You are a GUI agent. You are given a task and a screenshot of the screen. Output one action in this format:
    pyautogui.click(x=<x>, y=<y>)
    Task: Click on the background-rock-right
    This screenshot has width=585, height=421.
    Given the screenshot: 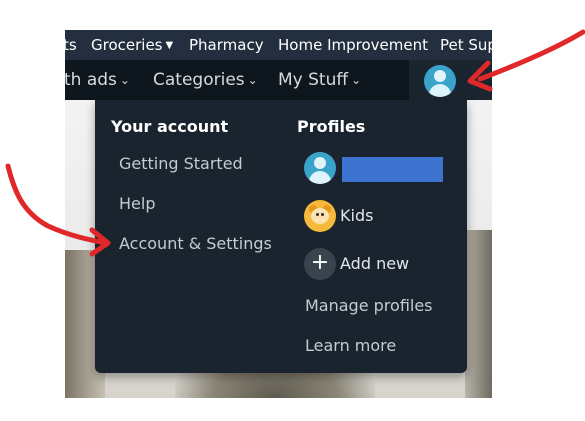 What is the action you would take?
    pyautogui.click(x=478, y=314)
    